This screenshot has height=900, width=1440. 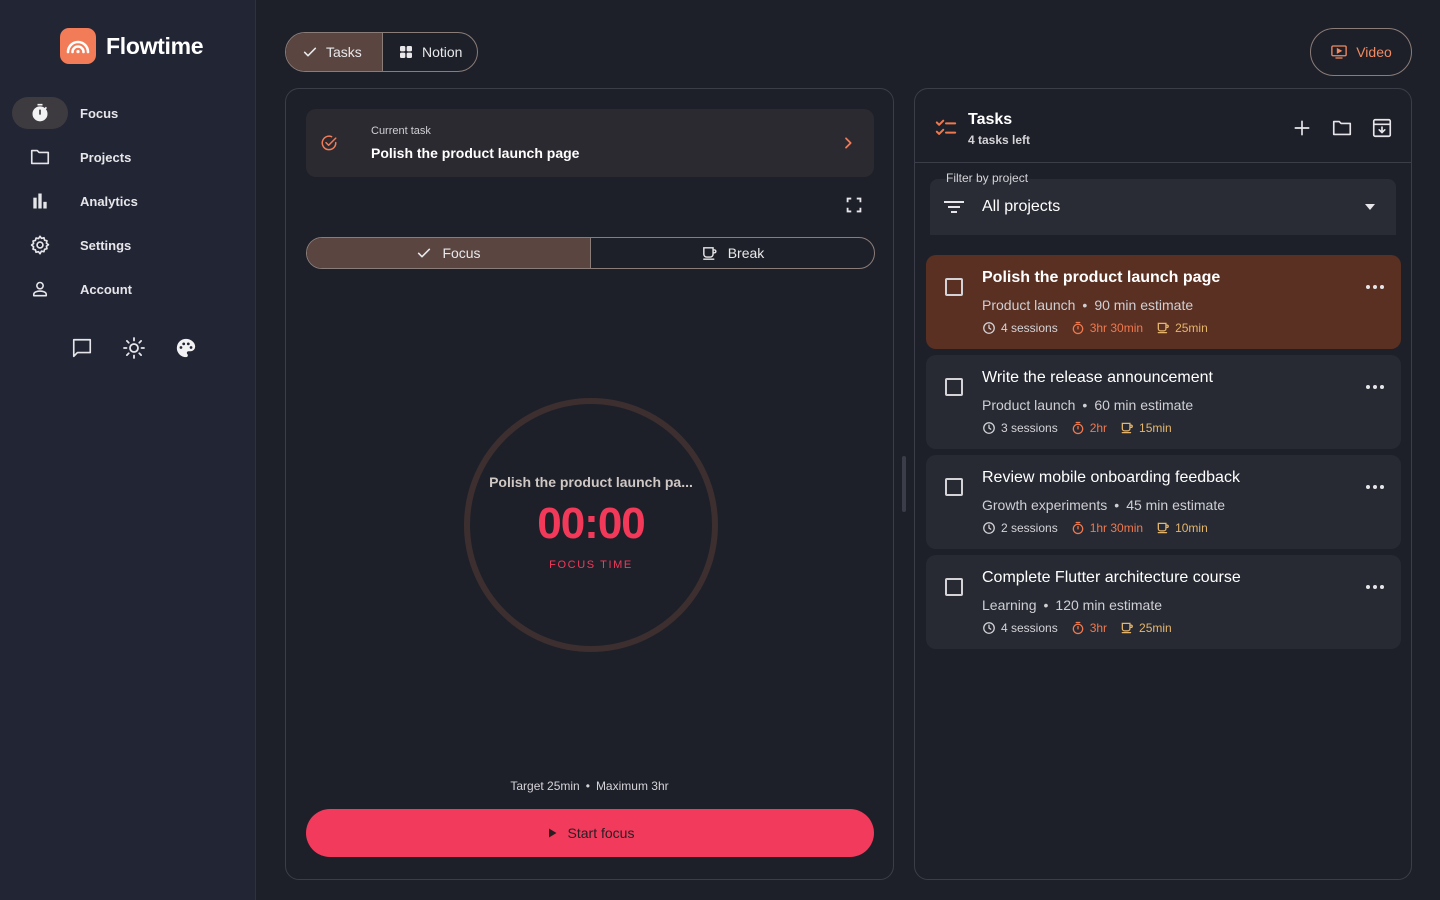 What do you see at coordinates (186, 348) in the screenshot?
I see `palette-icon` at bounding box center [186, 348].